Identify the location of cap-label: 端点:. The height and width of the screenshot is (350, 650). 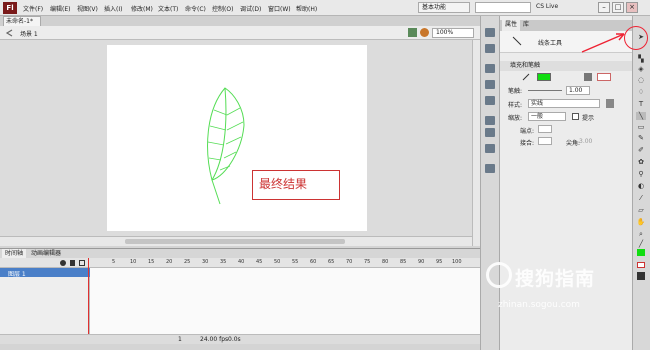
(527, 131).